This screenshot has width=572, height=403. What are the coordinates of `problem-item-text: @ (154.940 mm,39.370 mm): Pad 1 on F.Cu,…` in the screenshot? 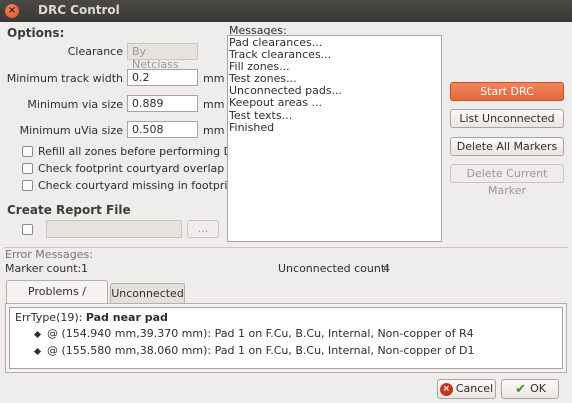 It's located at (260, 333).